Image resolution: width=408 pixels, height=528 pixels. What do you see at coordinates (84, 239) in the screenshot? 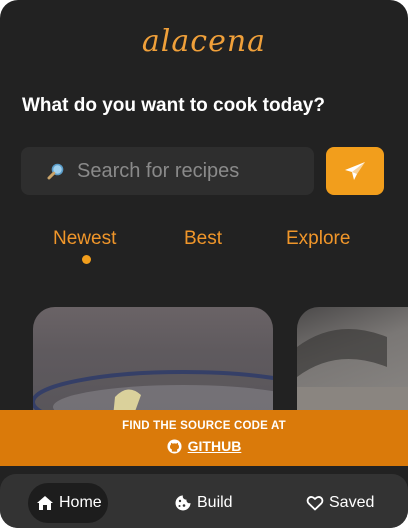
I see `tab-newest: Newest` at bounding box center [84, 239].